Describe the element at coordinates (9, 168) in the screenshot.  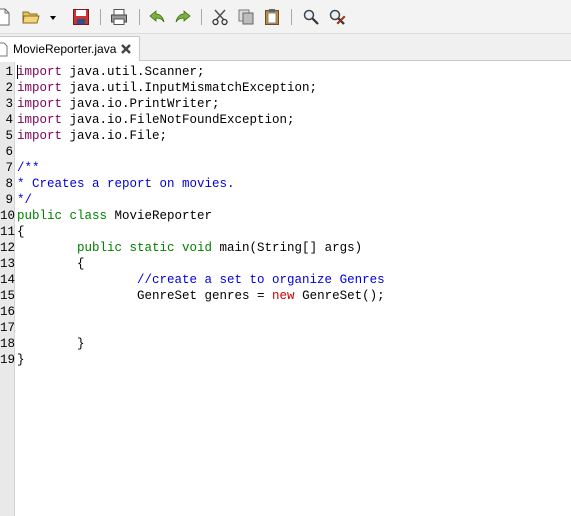
I see `line-number: 7` at that location.